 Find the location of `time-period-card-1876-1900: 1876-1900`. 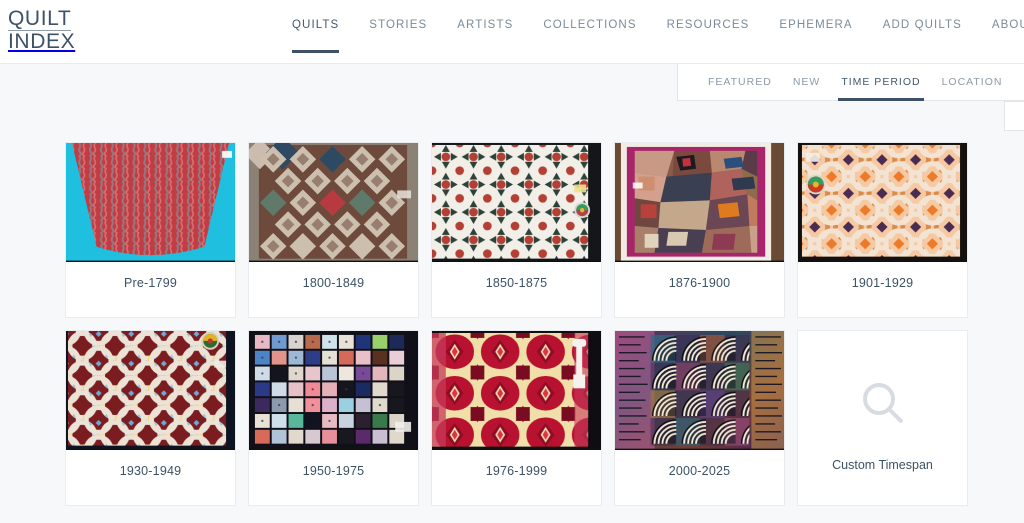

time-period-card-1876-1900: 1876-1900 is located at coordinates (699, 230).